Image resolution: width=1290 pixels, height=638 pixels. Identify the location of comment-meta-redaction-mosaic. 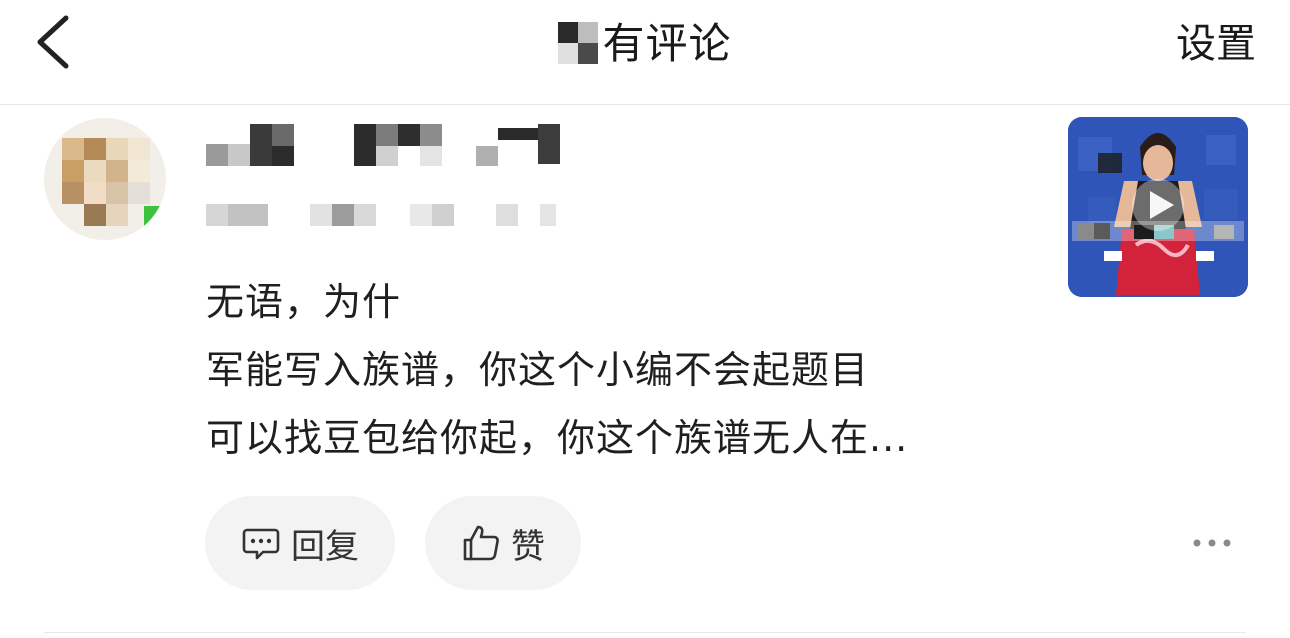
(381, 215).